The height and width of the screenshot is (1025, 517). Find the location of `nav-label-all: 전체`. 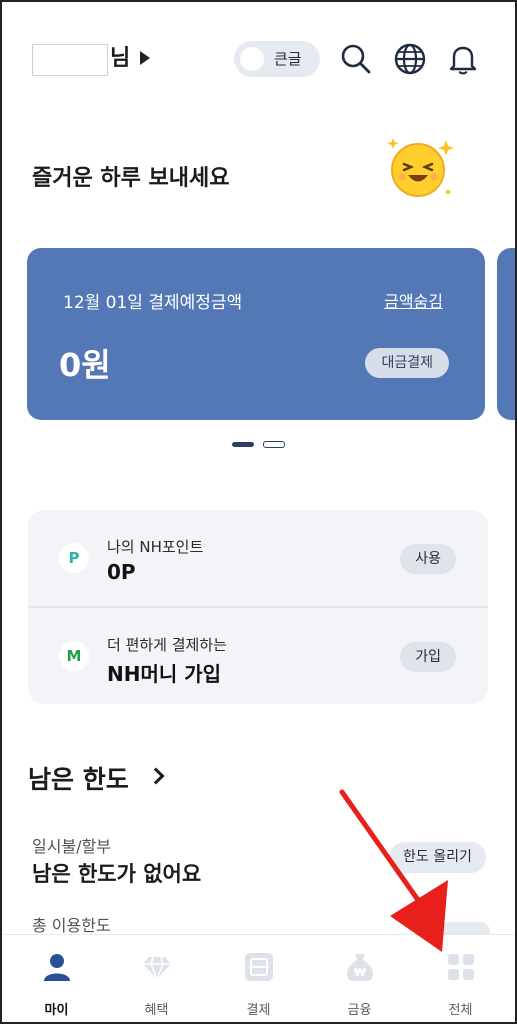

nav-label-all: 전체 is located at coordinates (460, 1010).